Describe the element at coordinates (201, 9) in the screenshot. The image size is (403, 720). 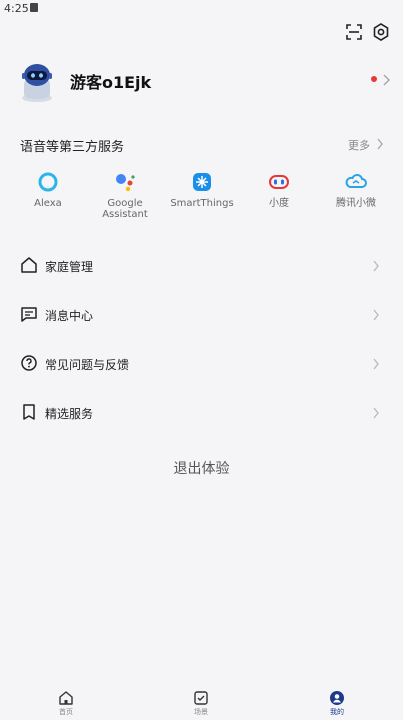
I see `status-bar: 4:25` at that location.